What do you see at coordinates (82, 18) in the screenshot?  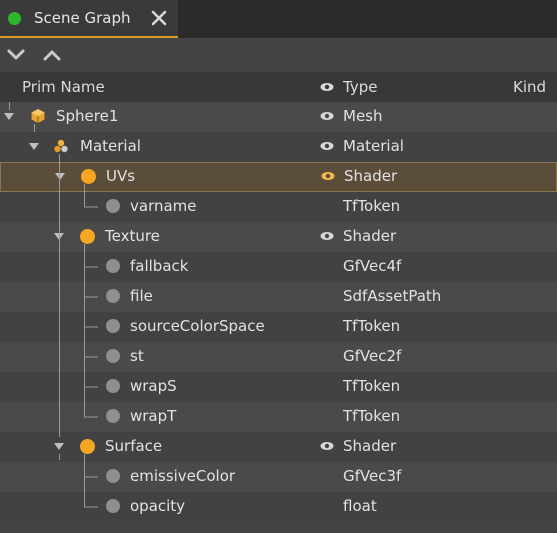 I see `tab-title: Scene Graph` at bounding box center [82, 18].